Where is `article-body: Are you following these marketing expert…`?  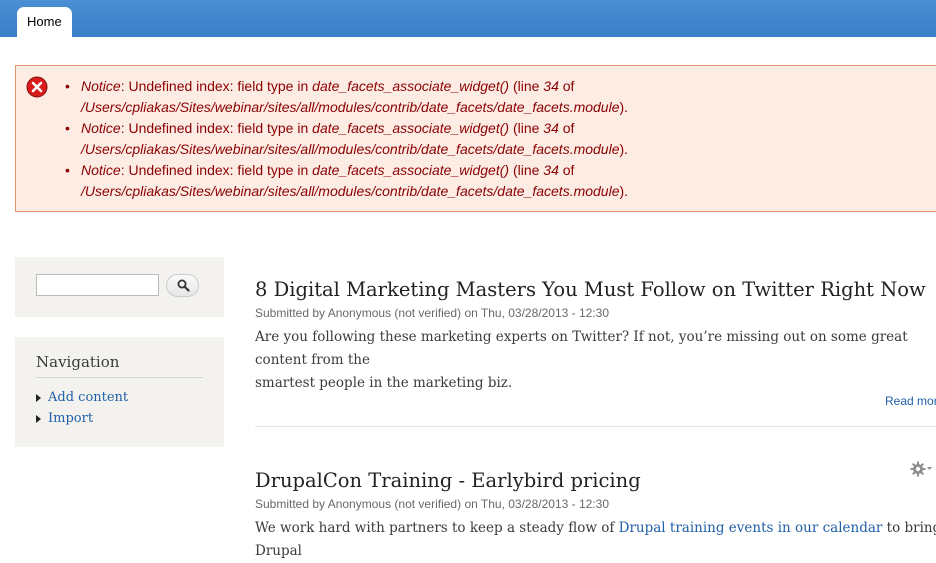 article-body: Are you following these marketing expert… is located at coordinates (581, 360).